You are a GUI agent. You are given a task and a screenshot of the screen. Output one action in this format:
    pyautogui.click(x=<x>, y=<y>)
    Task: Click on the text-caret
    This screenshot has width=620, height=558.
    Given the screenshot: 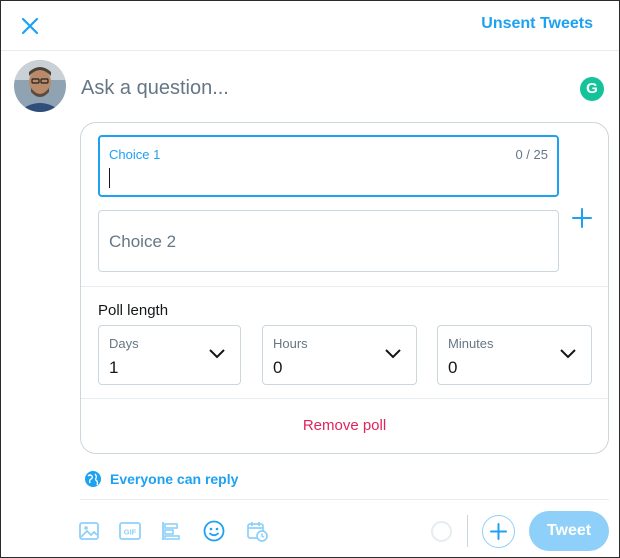 What is the action you would take?
    pyautogui.click(x=109, y=178)
    